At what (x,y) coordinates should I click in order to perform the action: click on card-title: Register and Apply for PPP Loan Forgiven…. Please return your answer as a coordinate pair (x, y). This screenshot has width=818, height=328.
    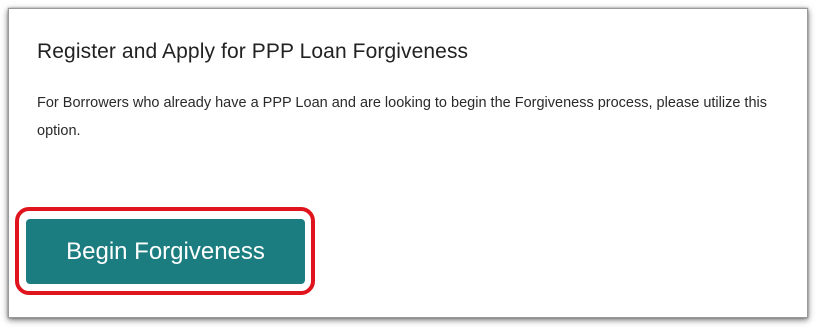
    Looking at the image, I should click on (253, 51).